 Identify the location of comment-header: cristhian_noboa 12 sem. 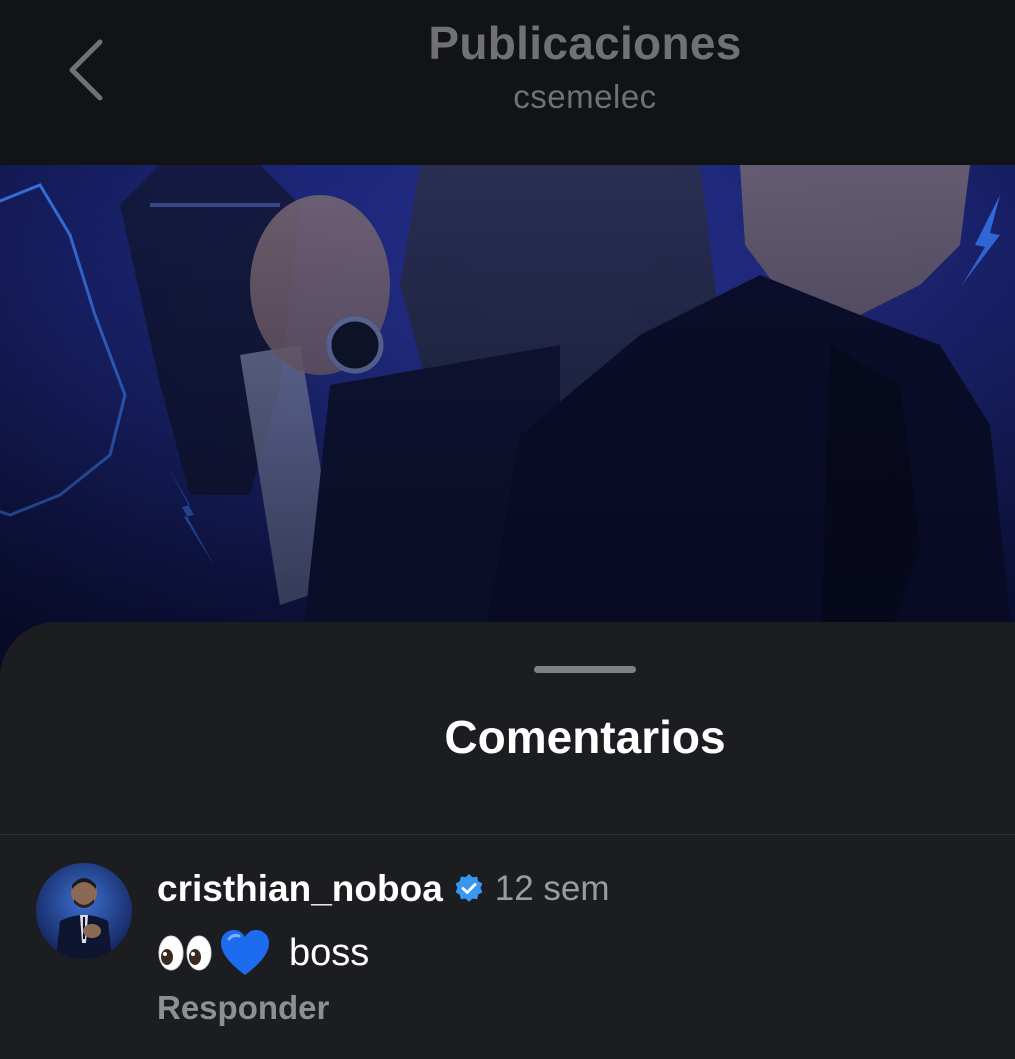
(383, 889).